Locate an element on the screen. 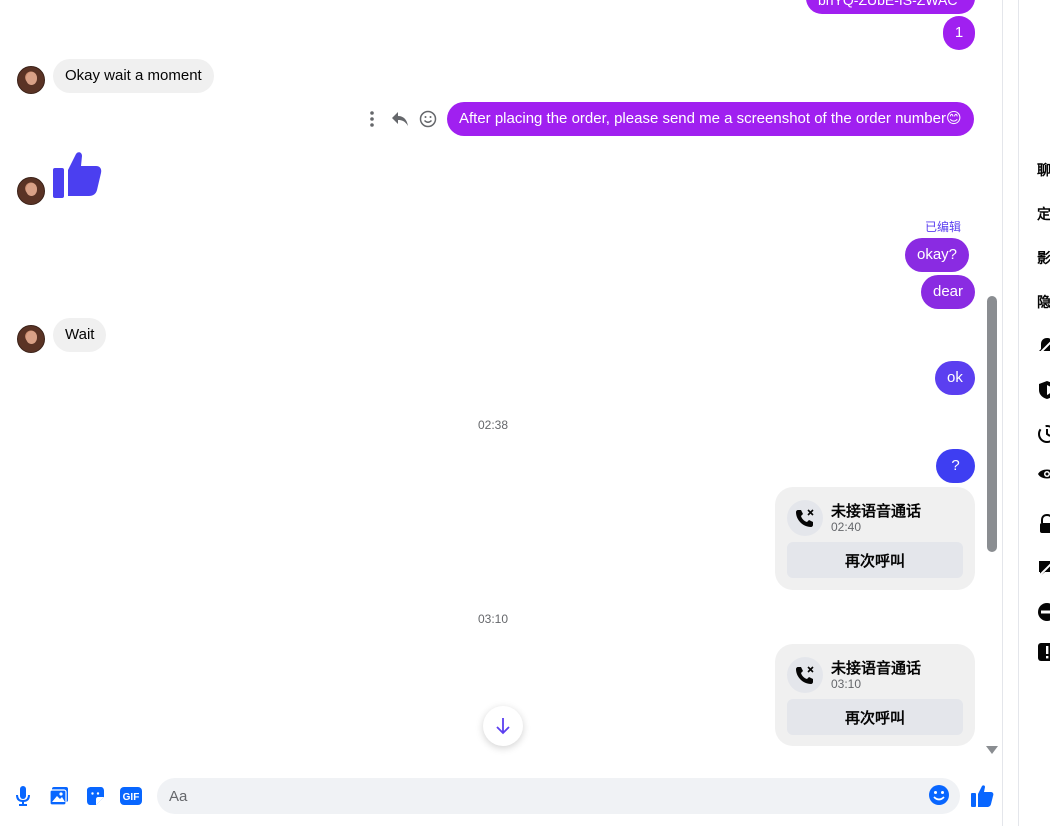  message-text: ok is located at coordinates (955, 377).